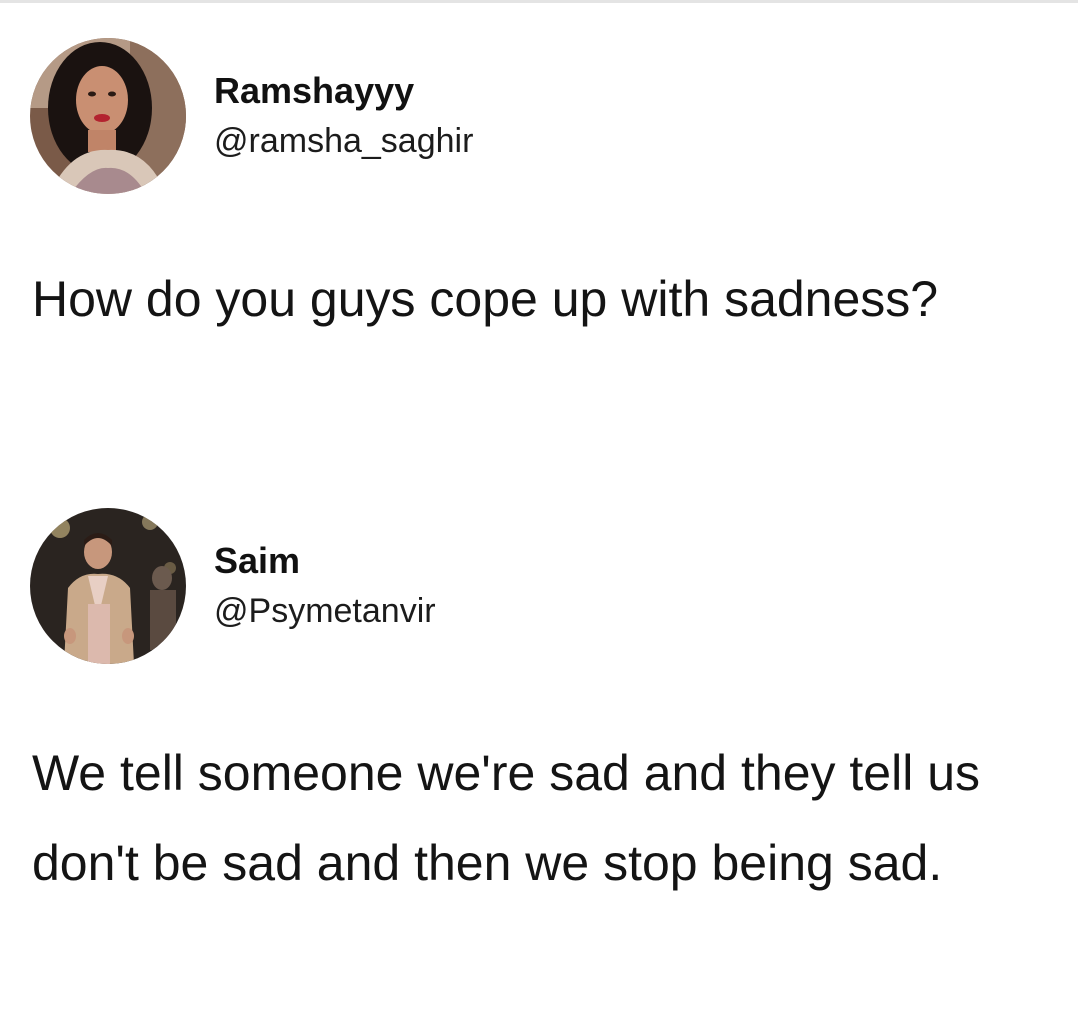 The image size is (1078, 1032). Describe the element at coordinates (343, 116) in the screenshot. I see `user-names: Ramshayyy @ramsha_saghir` at that location.